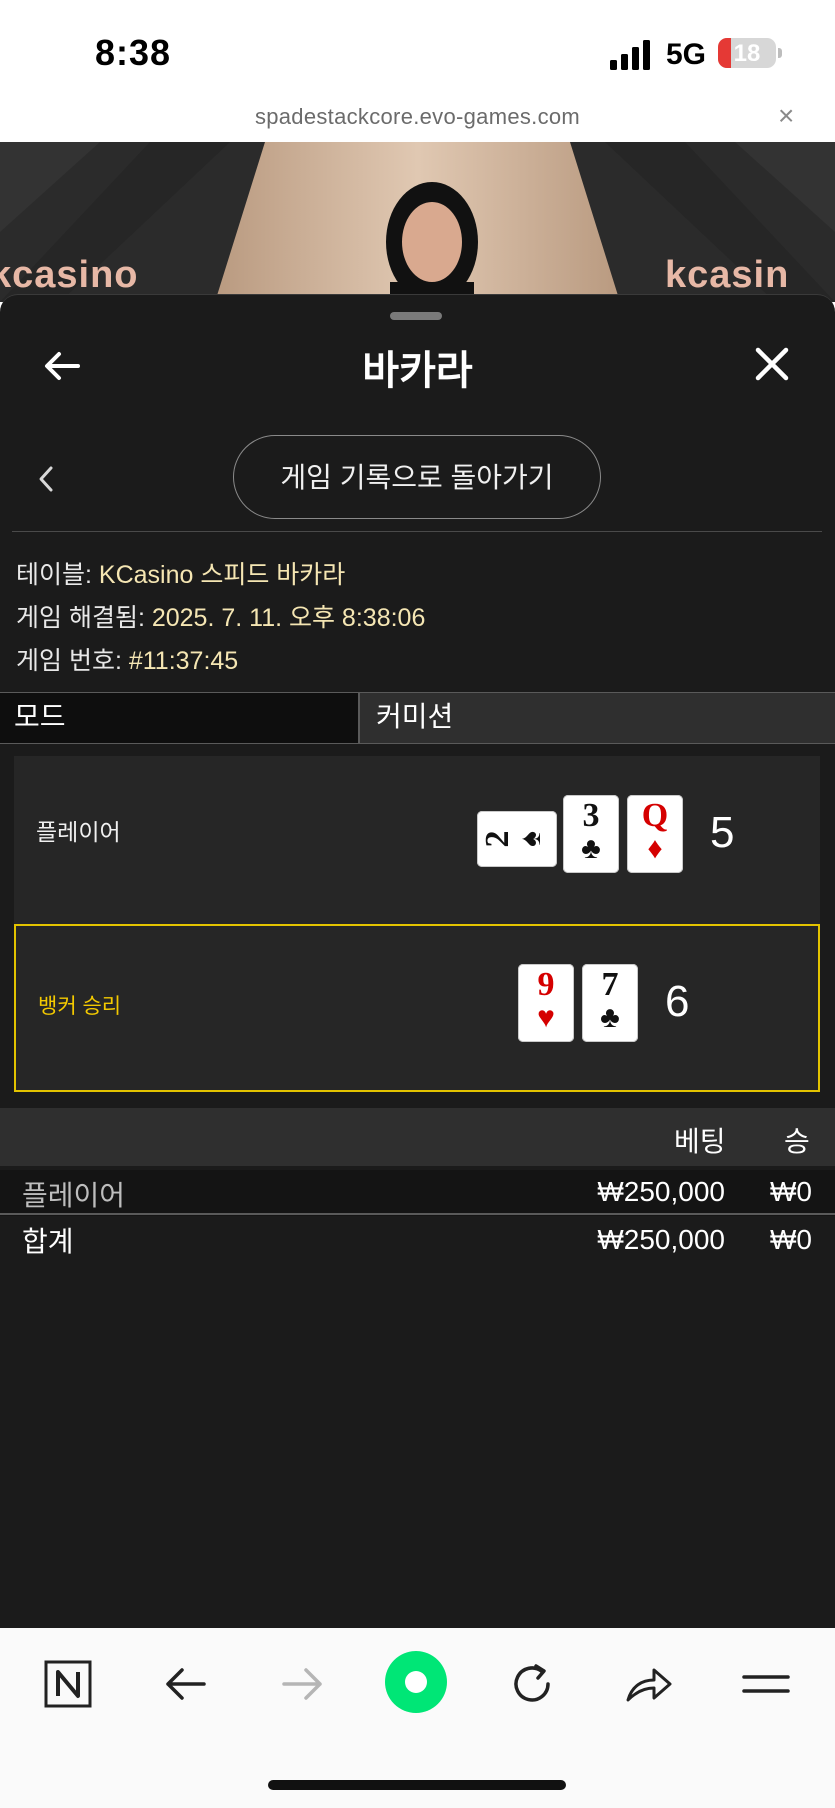 The width and height of the screenshot is (835, 1808). What do you see at coordinates (686, 54) in the screenshot?
I see `network-type: 5G` at bounding box center [686, 54].